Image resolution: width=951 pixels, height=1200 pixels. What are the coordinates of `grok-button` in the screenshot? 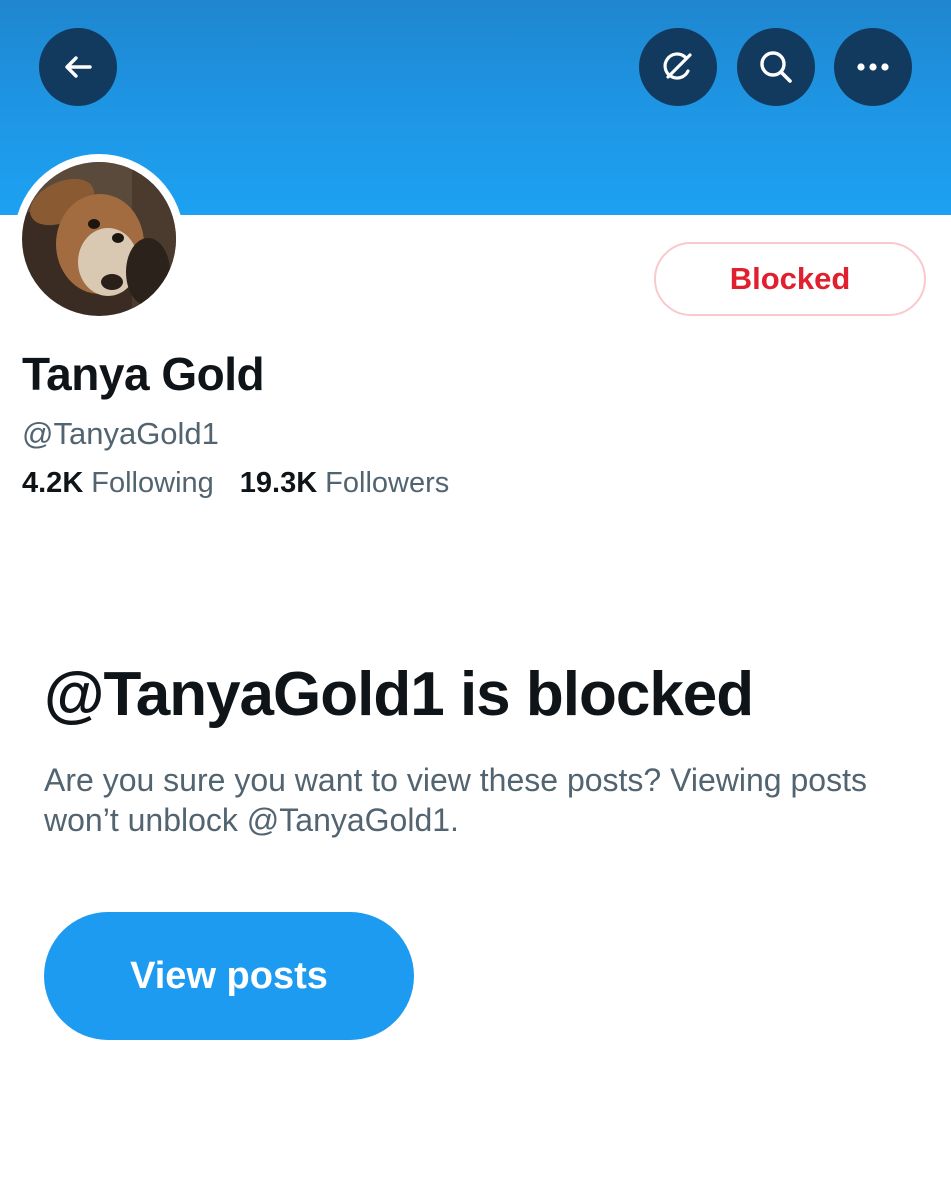 It's located at (678, 67).